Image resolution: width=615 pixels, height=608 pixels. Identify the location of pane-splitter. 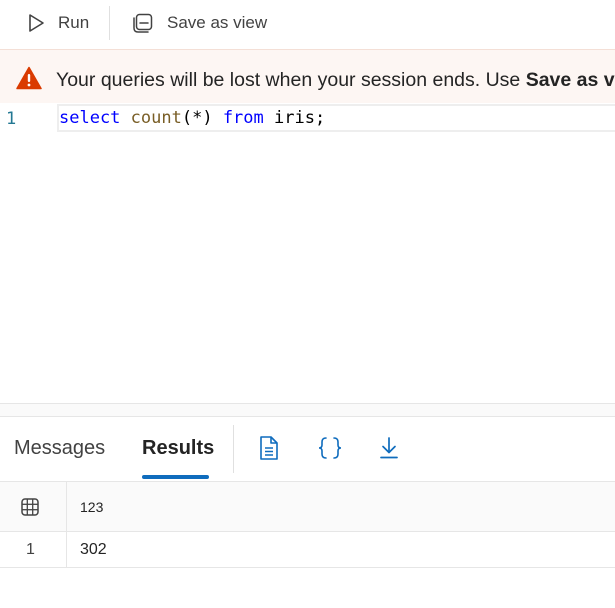
(307, 410).